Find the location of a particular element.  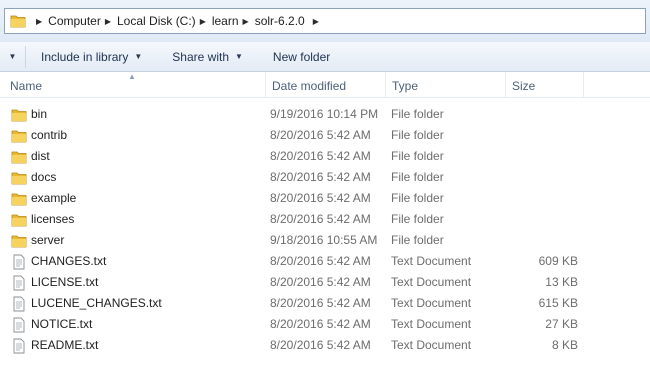

new-folder-button: New folder is located at coordinates (301, 56).